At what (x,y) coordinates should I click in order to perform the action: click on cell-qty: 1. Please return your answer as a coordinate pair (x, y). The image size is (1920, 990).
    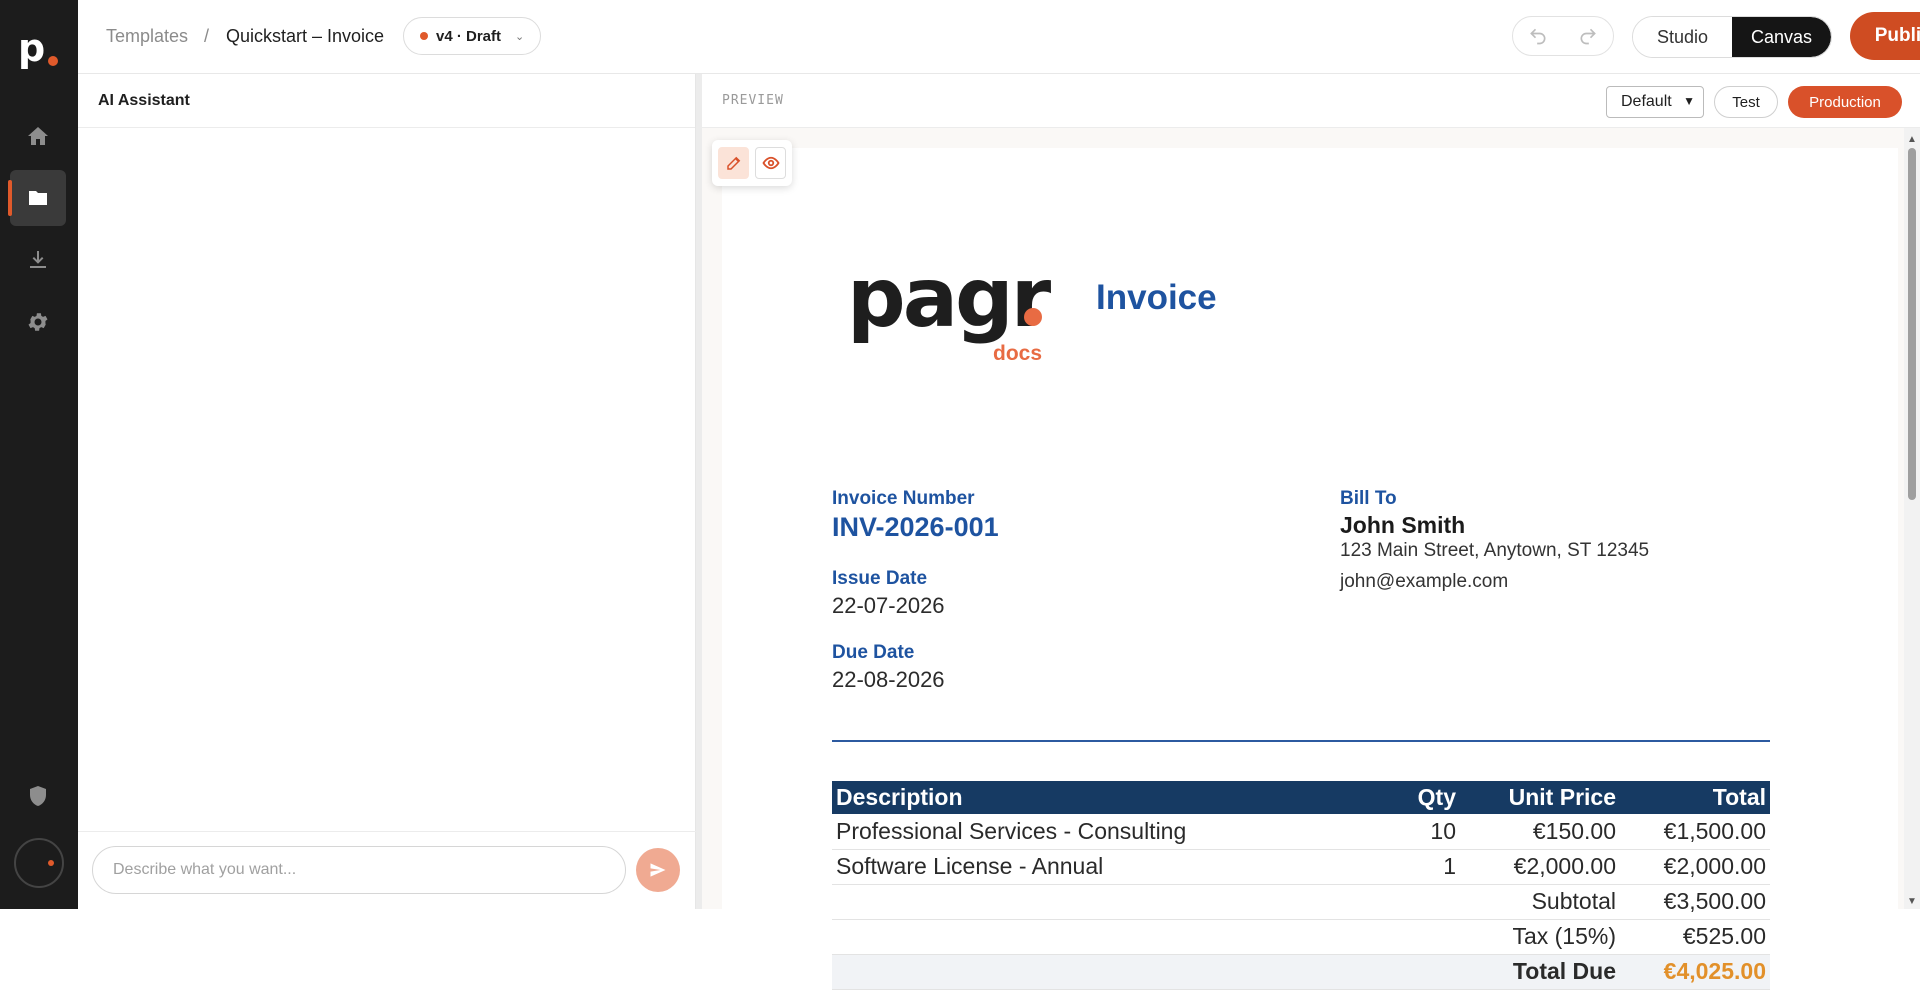
    Looking at the image, I should click on (1415, 867).